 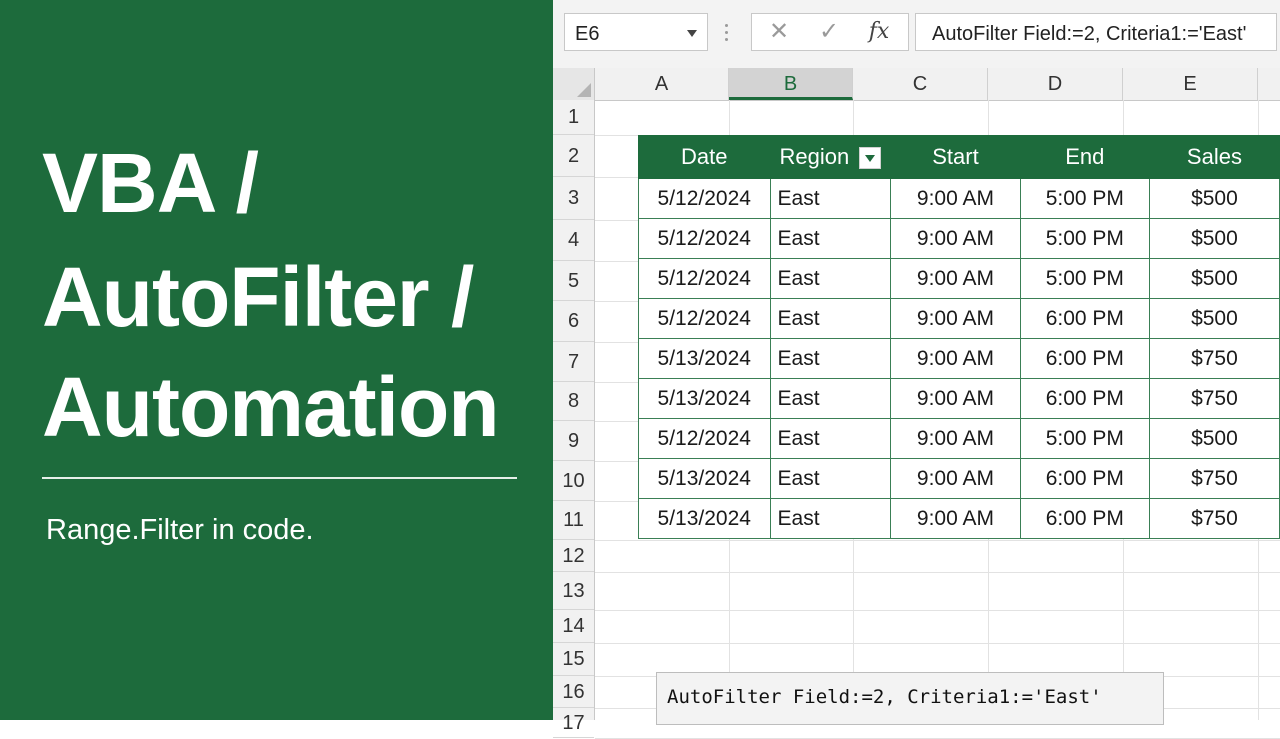 I want to click on table-header-row: Date Region Start End Sales, so click(x=959, y=157).